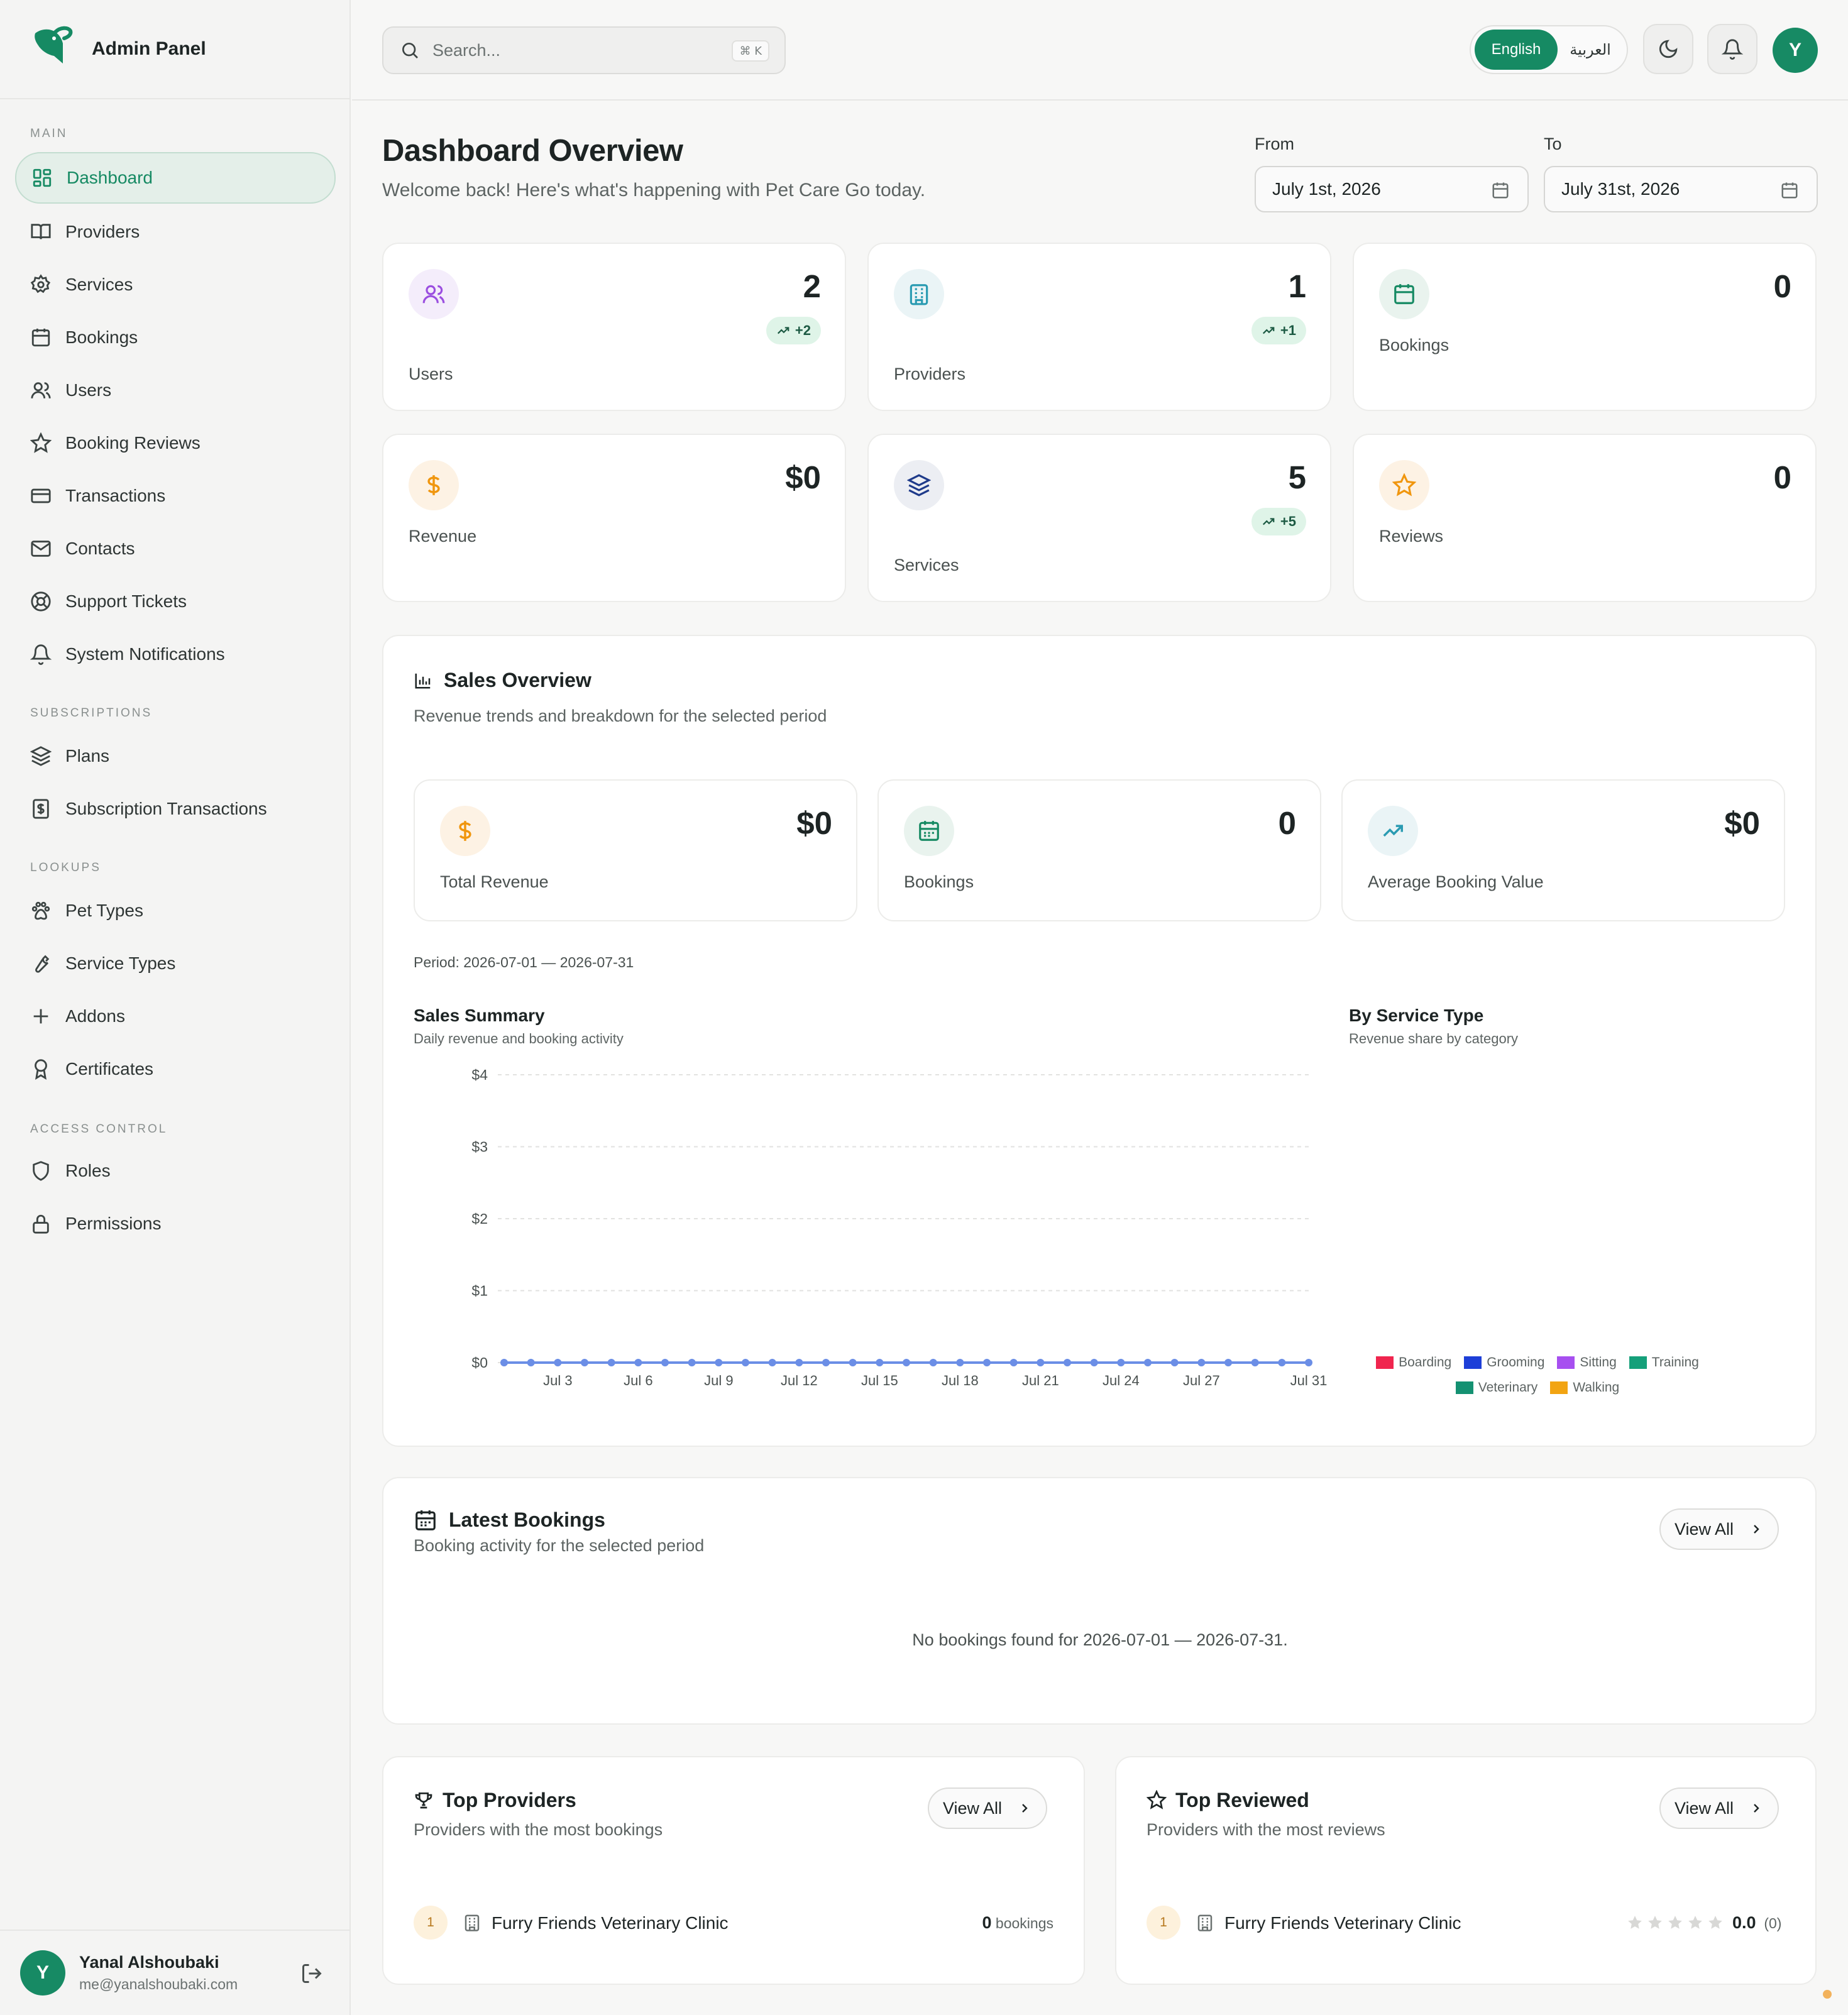 The image size is (1848, 2015). Describe the element at coordinates (930, 374) in the screenshot. I see `stat-label: Providers` at that location.